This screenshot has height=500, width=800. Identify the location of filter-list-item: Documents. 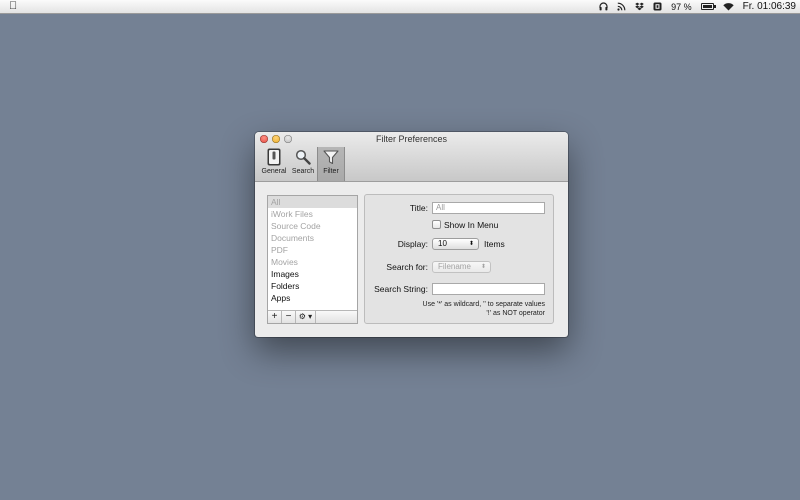
(312, 238).